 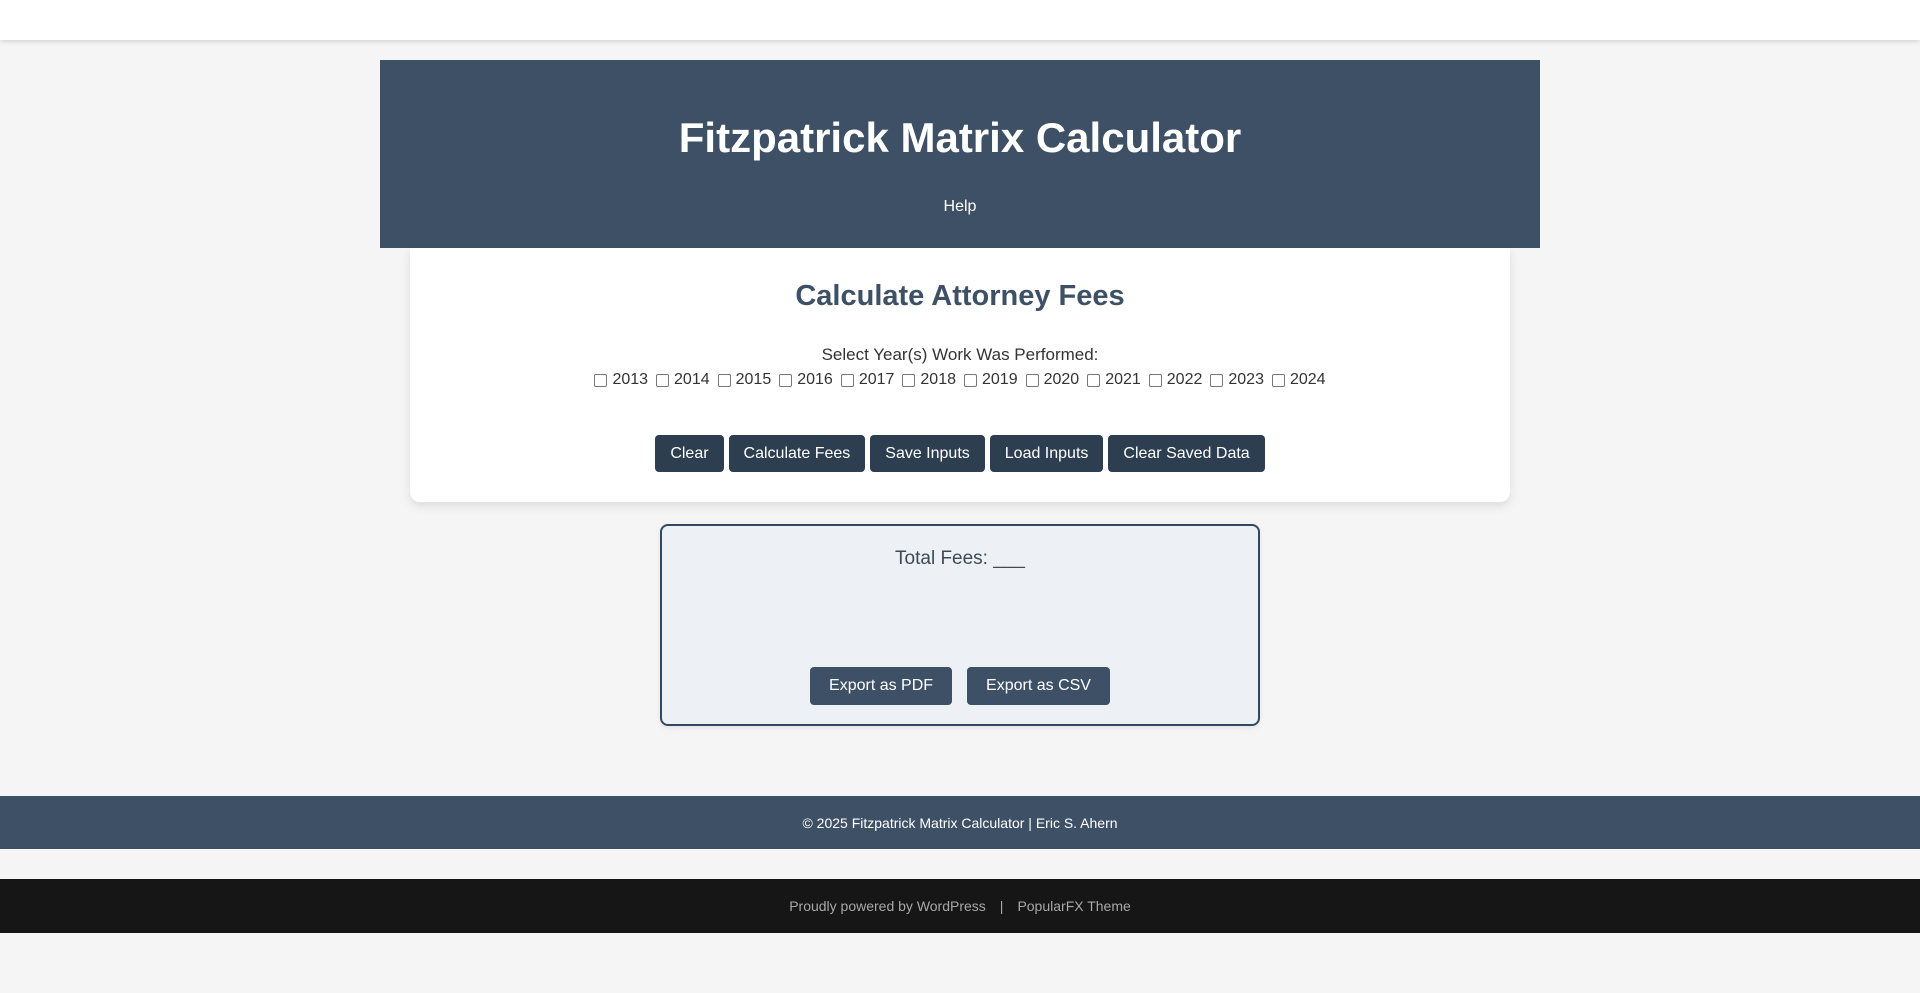 What do you see at coordinates (960, 354) in the screenshot?
I see `years-label: Select Year(s) Work Was Performed:` at bounding box center [960, 354].